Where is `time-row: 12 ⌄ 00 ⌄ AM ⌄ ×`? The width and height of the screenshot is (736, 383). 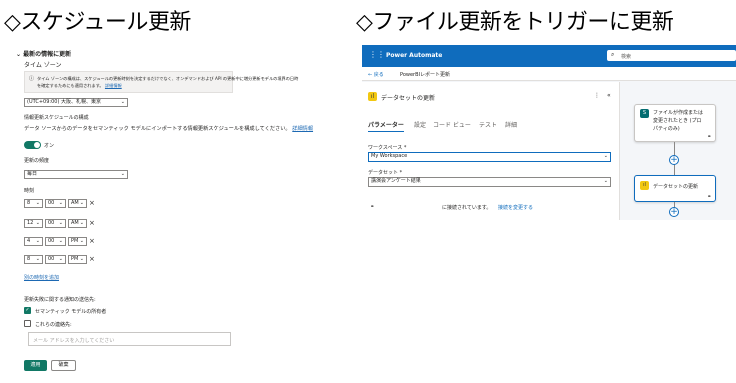 time-row: 12 ⌄ 00 ⌄ AM ⌄ × is located at coordinates (59, 224).